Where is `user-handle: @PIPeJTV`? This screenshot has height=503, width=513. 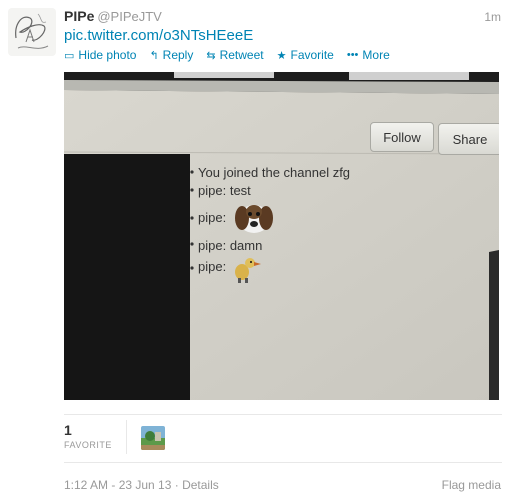
user-handle: @PIPeJTV is located at coordinates (129, 16).